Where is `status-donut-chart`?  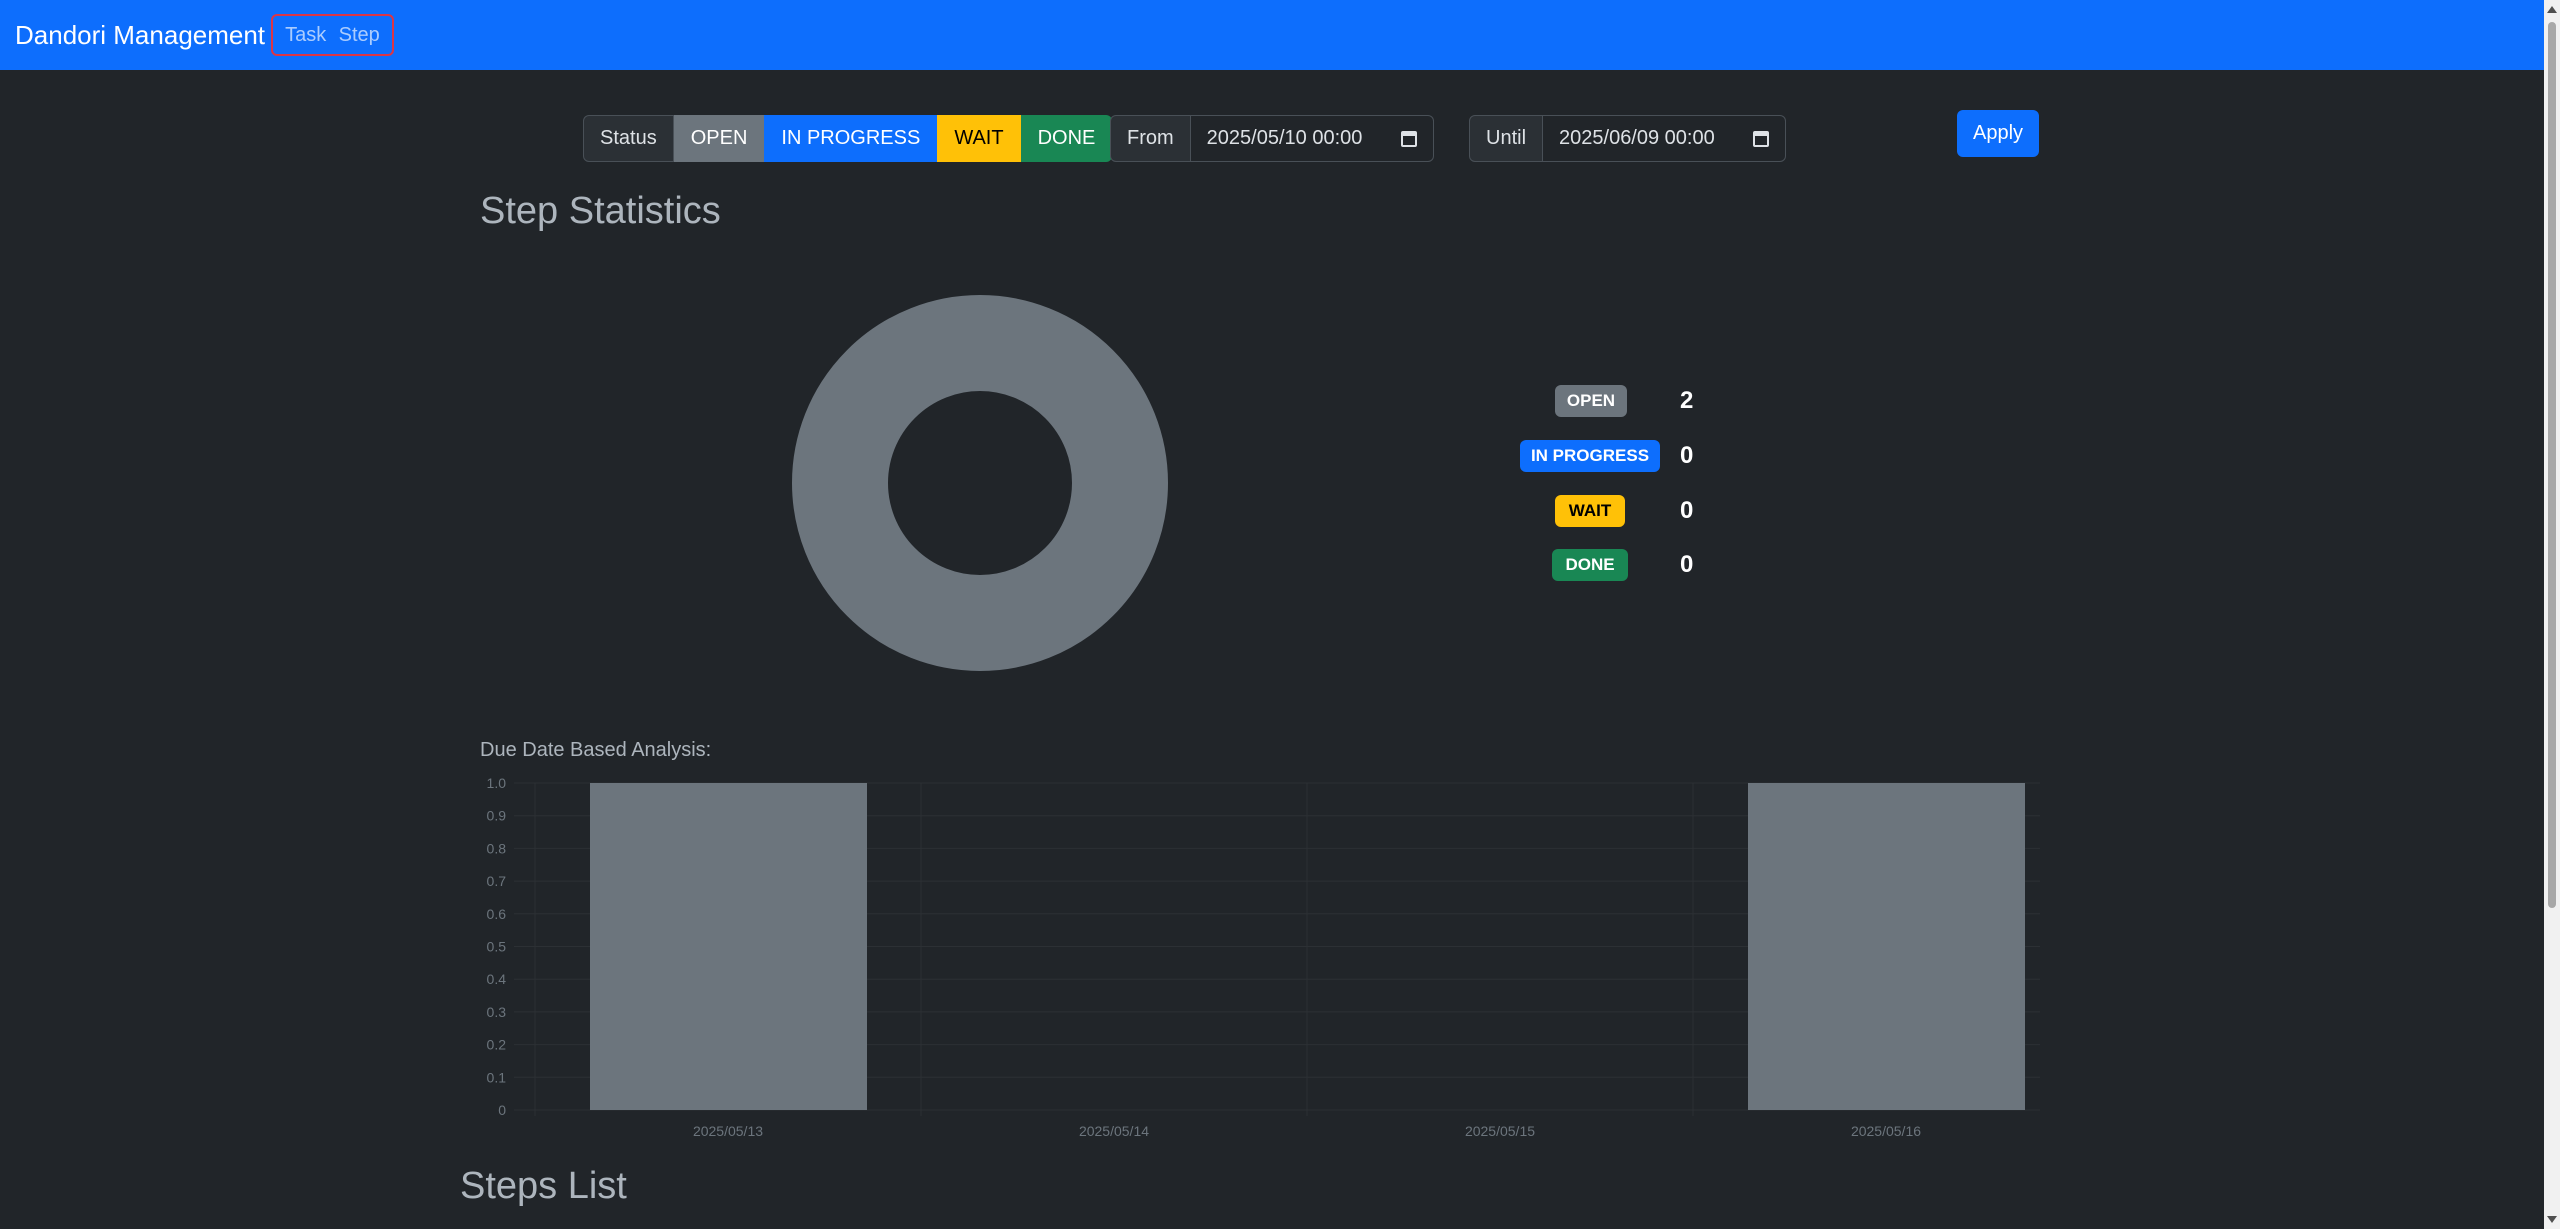 status-donut-chart is located at coordinates (980, 483).